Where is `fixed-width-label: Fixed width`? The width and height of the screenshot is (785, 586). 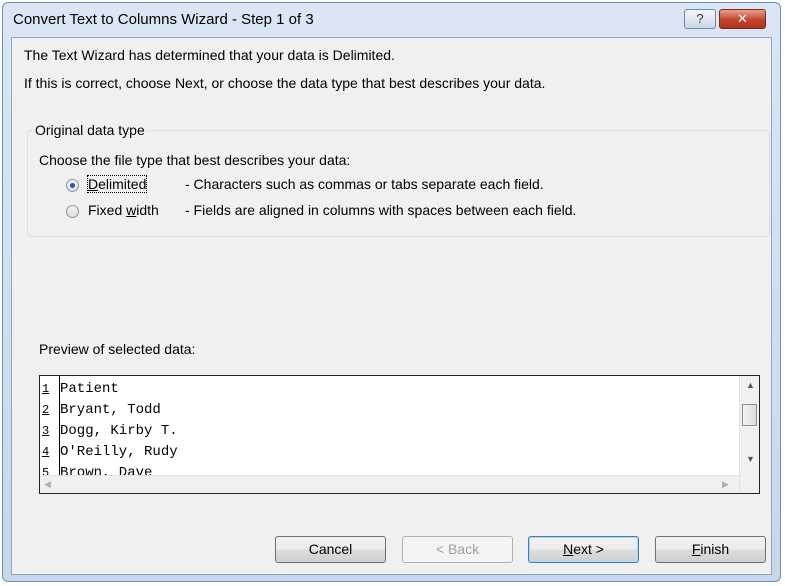
fixed-width-label: Fixed width is located at coordinates (123, 210).